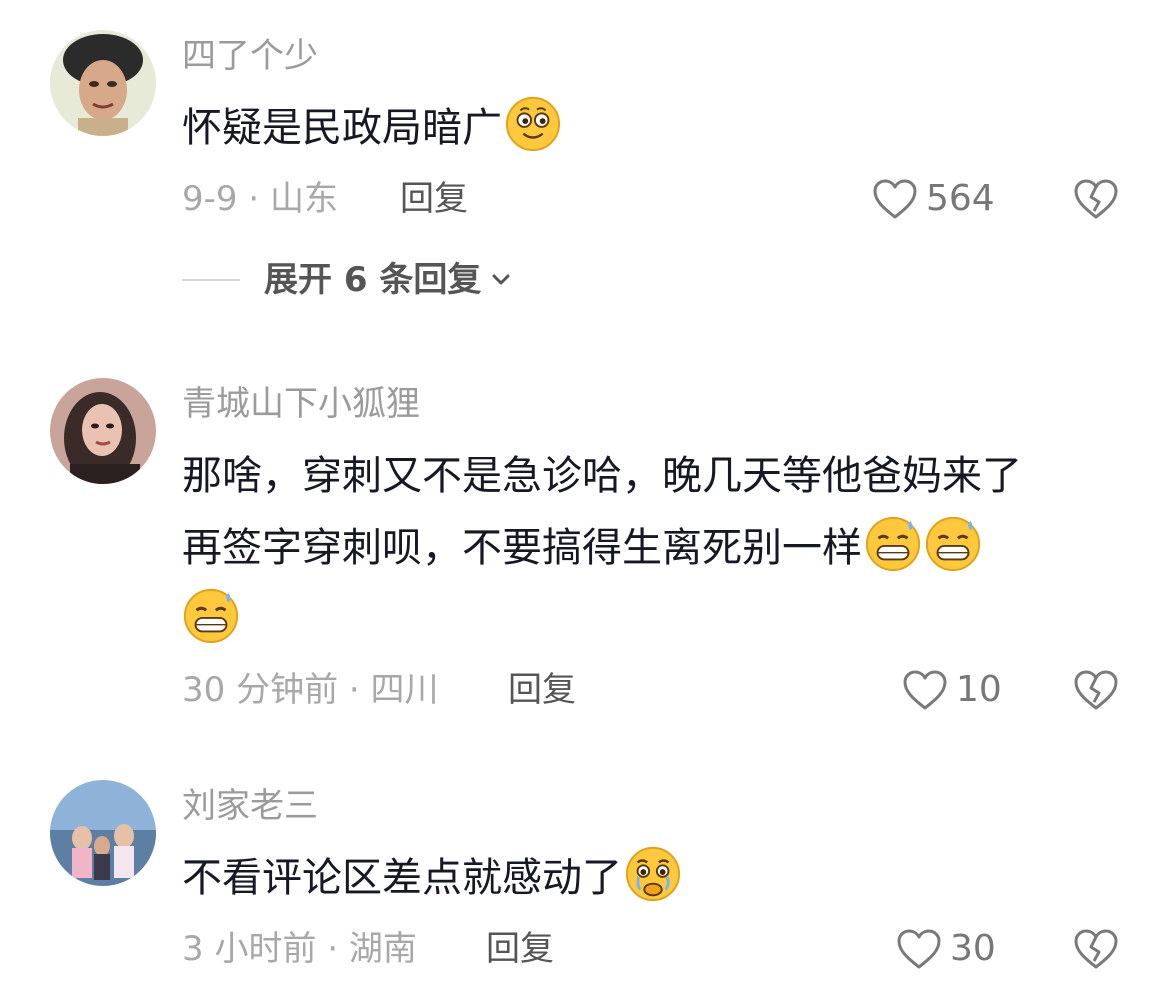 This screenshot has height=993, width=1170. What do you see at coordinates (402, 878) in the screenshot?
I see `comment-body: 不看评论区差点就感动了` at bounding box center [402, 878].